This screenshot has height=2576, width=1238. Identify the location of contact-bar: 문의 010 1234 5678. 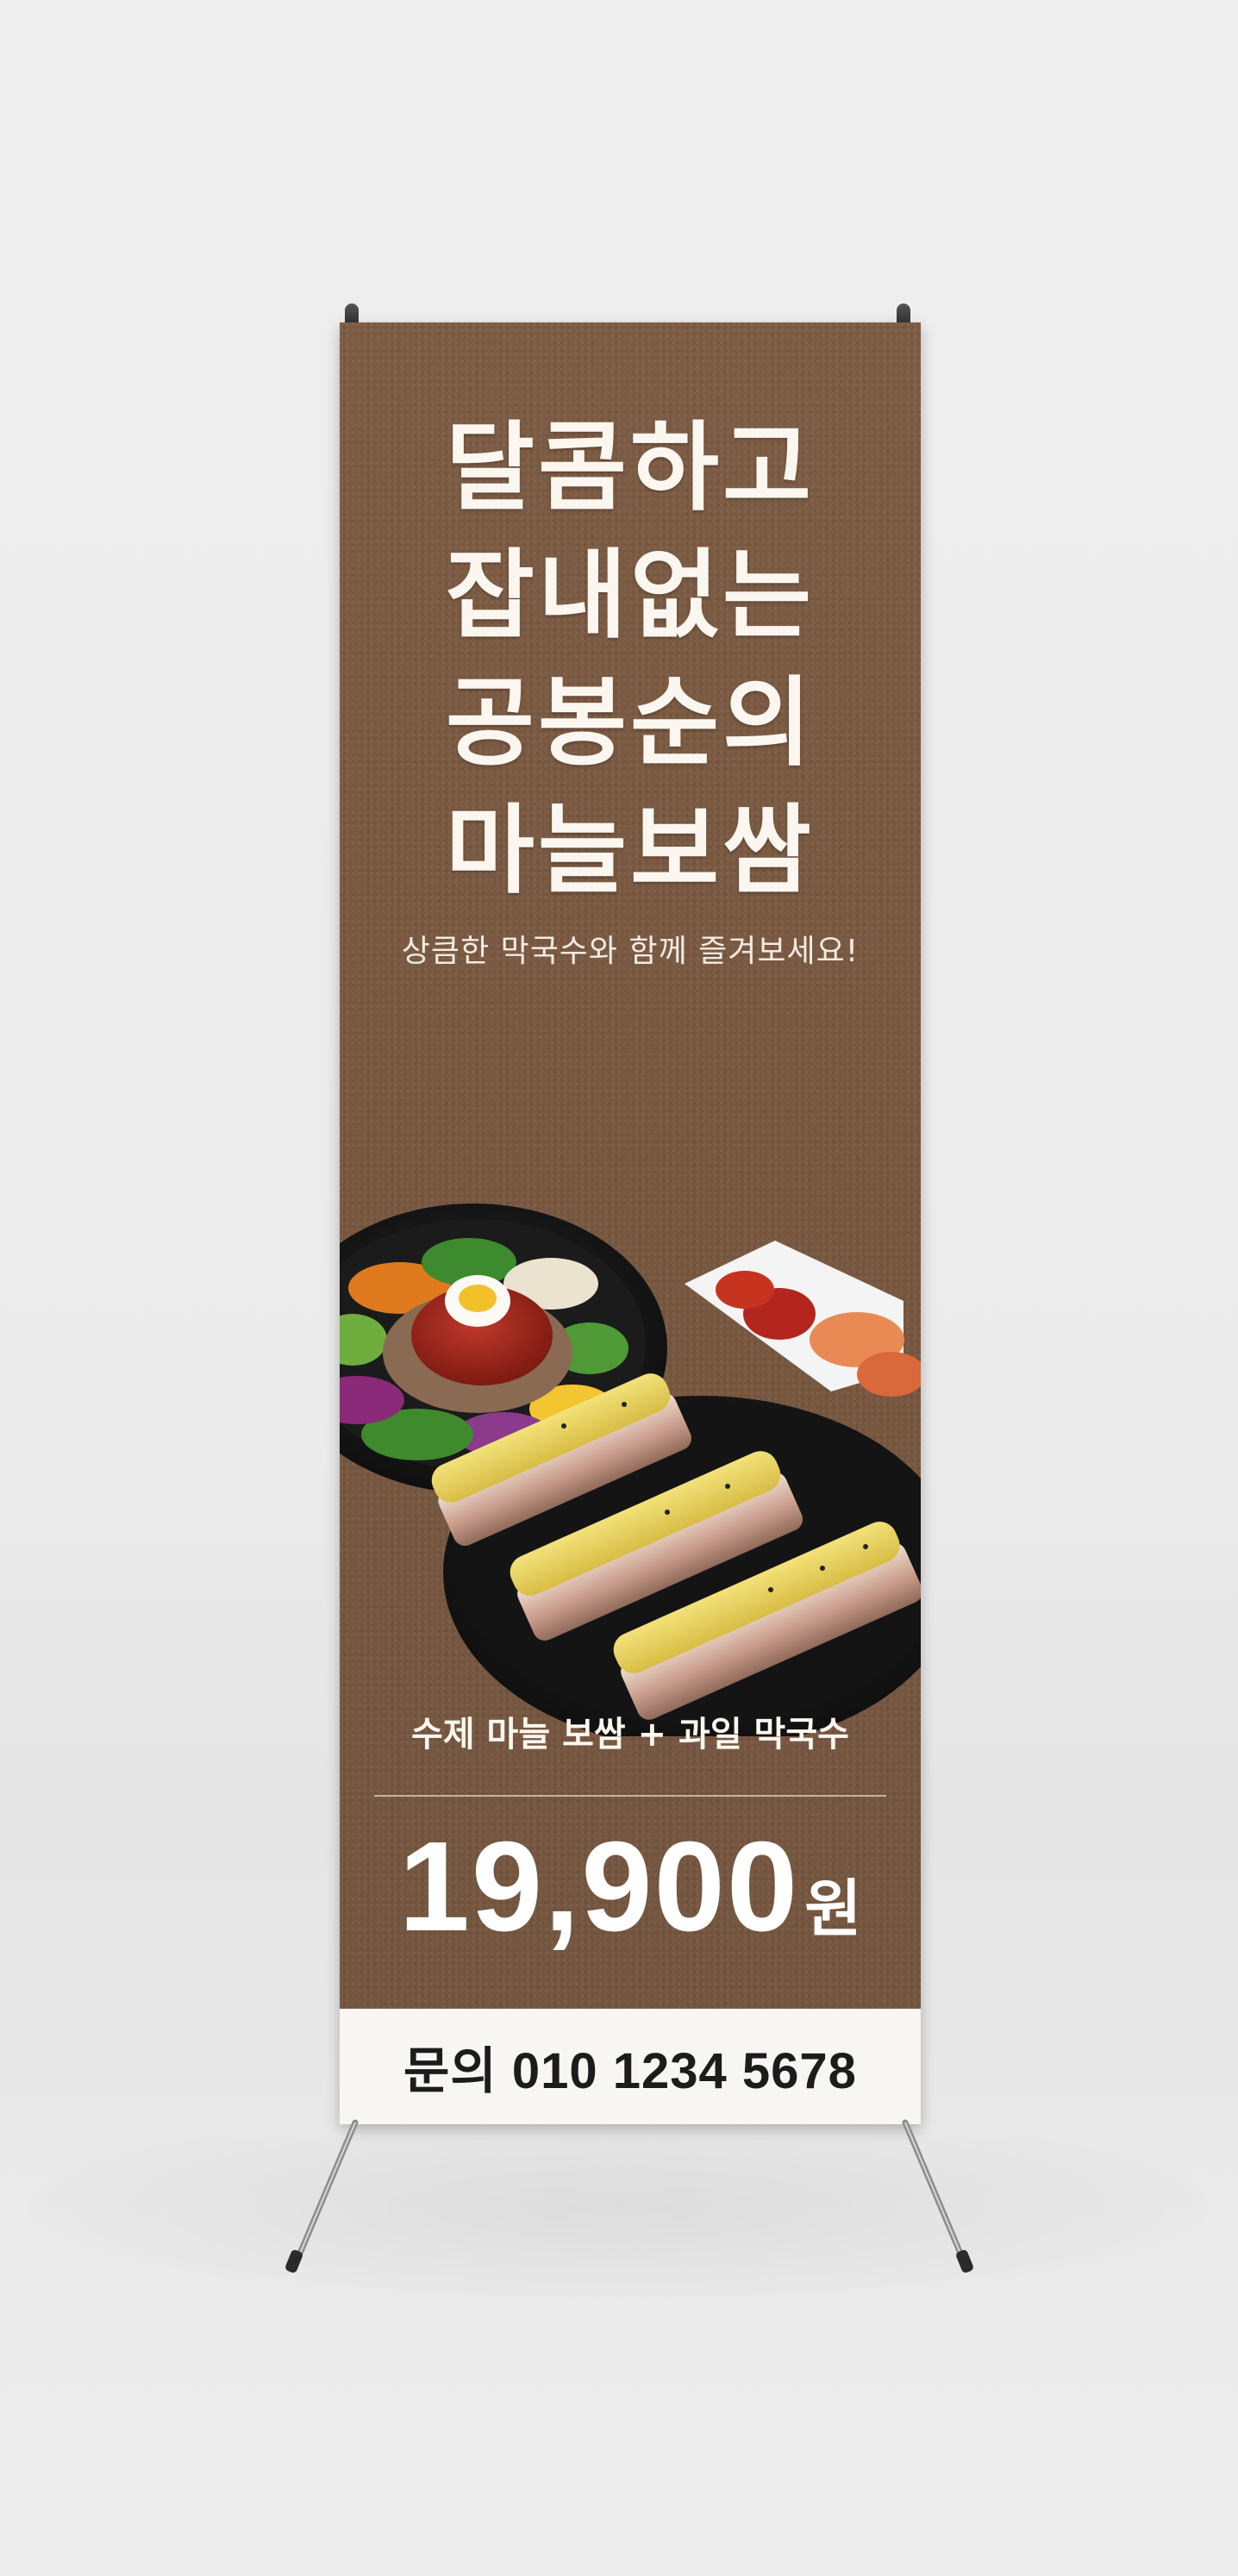
(630, 2066).